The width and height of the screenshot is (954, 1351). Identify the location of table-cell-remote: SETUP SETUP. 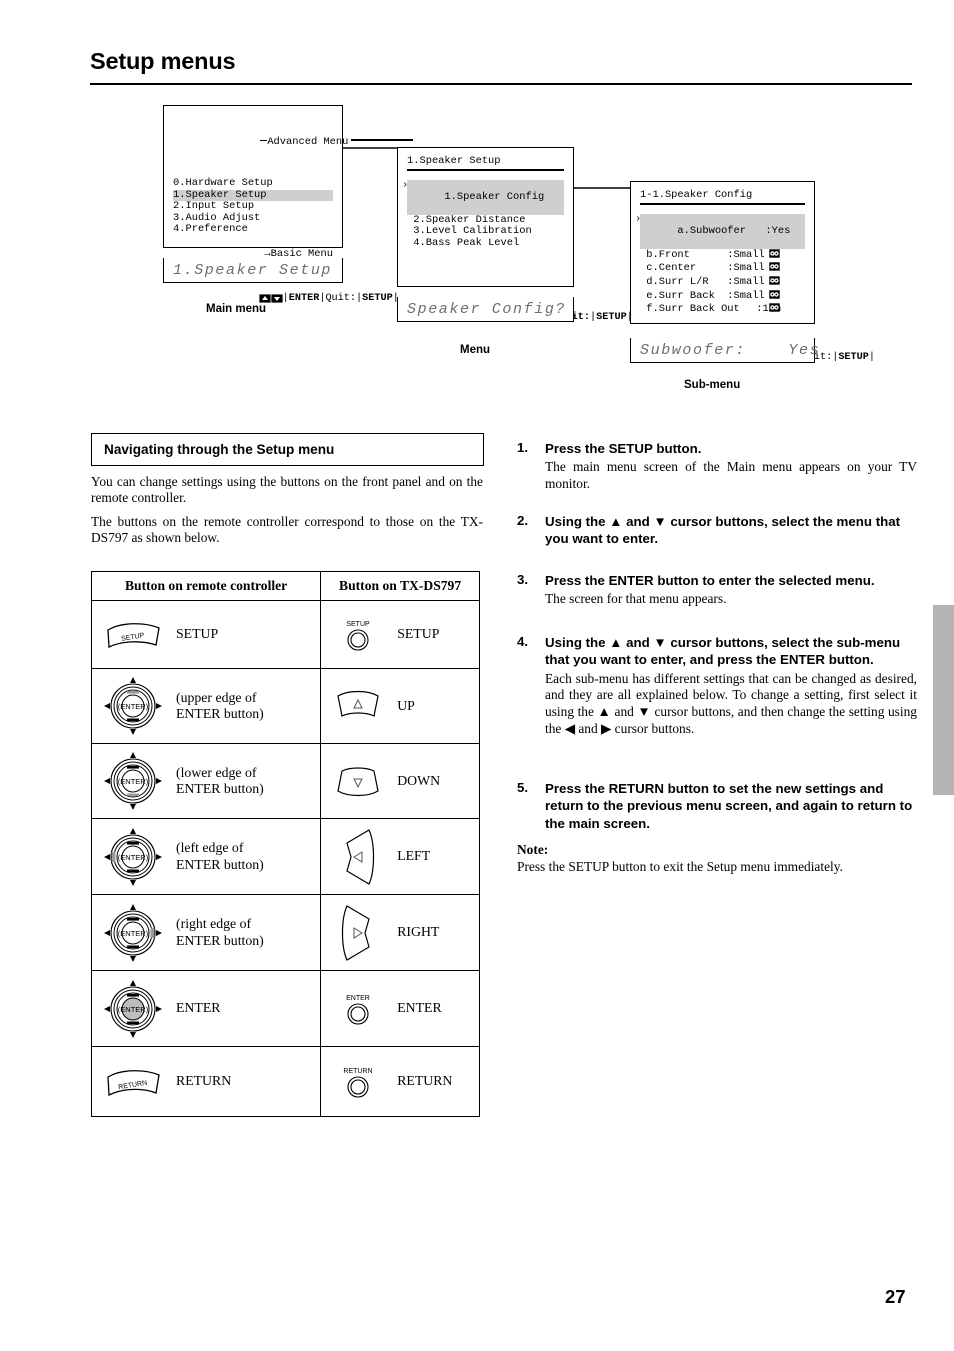
(206, 634).